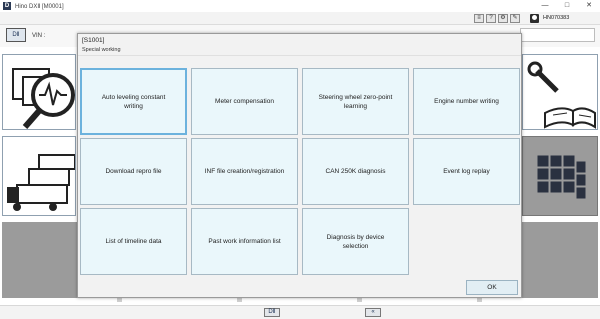 The width and height of the screenshot is (600, 319). I want to click on settings-gear-icon: ⚙, so click(503, 18).